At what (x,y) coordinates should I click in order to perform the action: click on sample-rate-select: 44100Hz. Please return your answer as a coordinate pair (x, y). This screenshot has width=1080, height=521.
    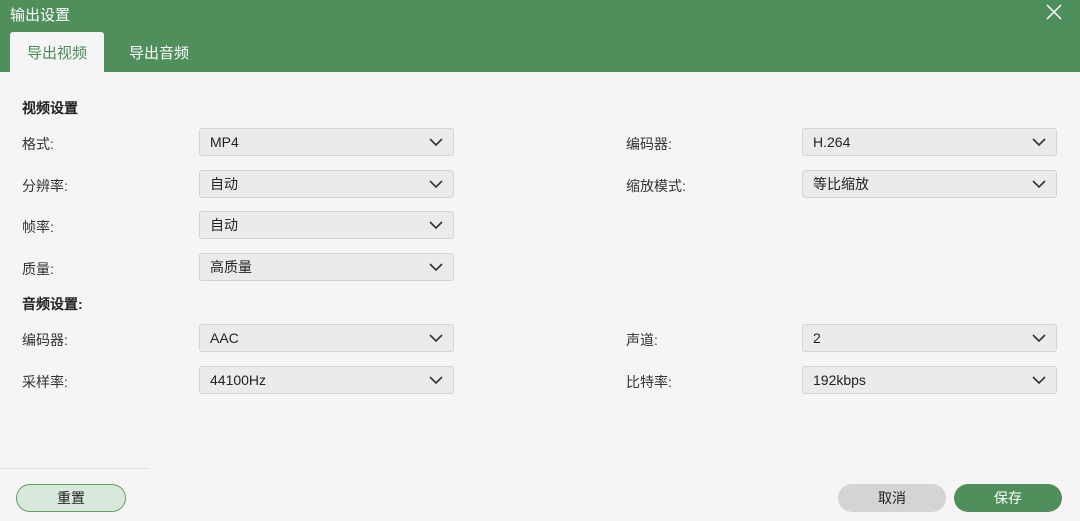
    Looking at the image, I should click on (326, 380).